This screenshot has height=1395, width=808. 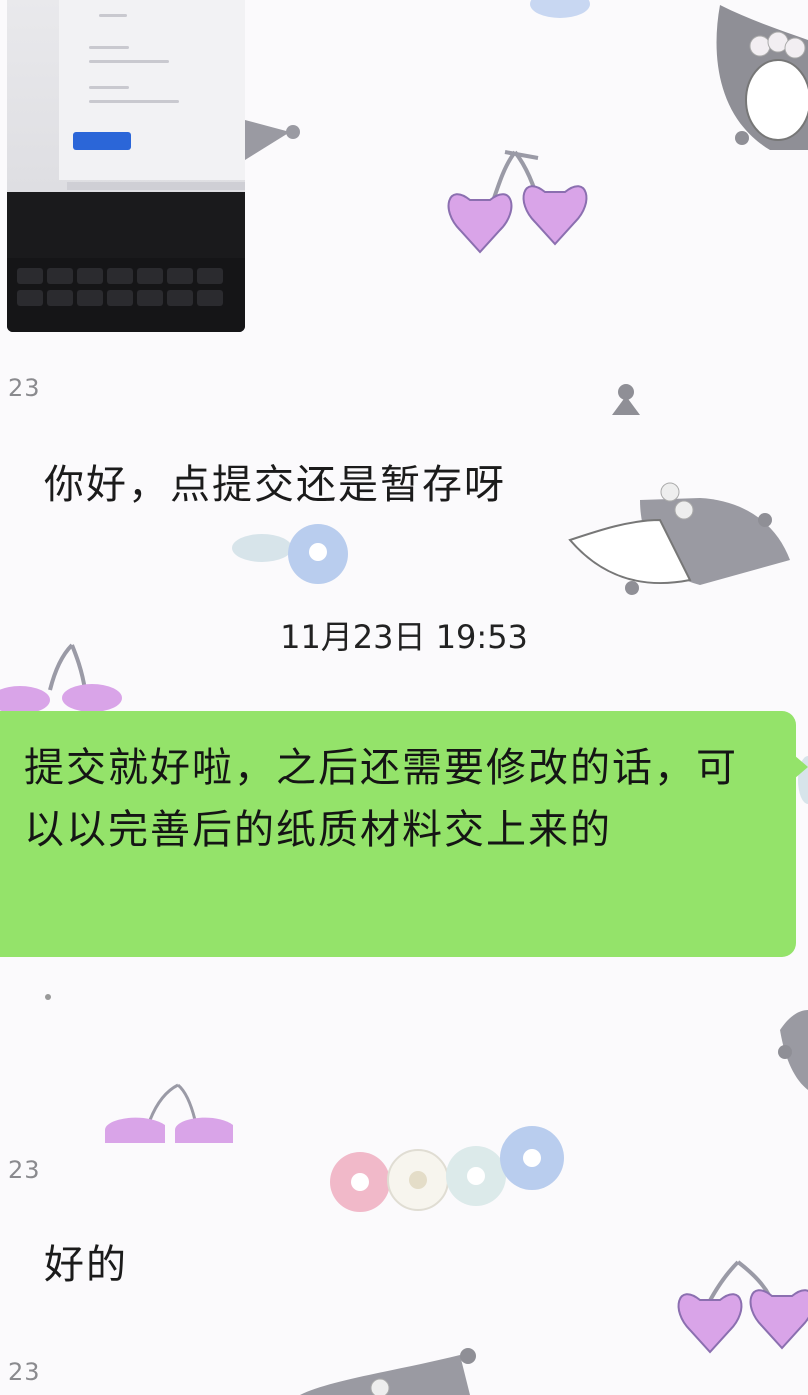 I want to click on incoming-message: 好的, so click(x=86, y=1261).